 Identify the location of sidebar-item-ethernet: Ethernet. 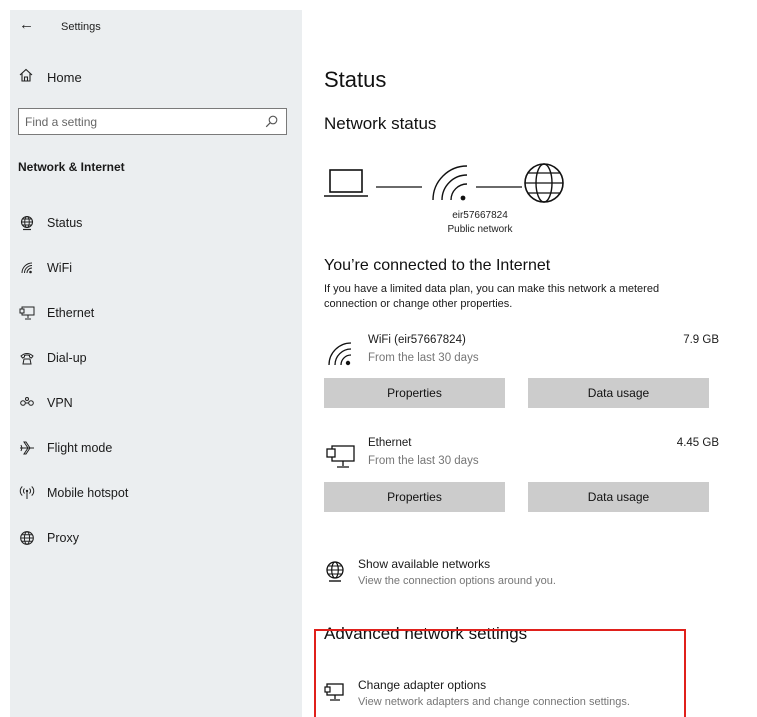
(156, 318).